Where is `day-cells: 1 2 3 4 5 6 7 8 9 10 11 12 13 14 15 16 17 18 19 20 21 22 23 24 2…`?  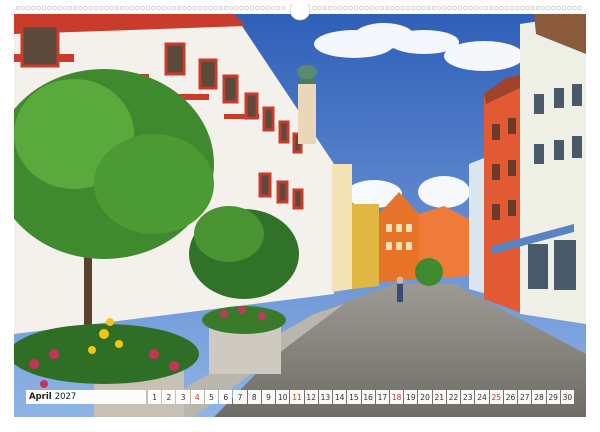
day-cells: 1 2 3 4 5 6 7 8 9 10 11 12 13 14 15 16 17 18 19 20 21 22 23 24 2… is located at coordinates (361, 397).